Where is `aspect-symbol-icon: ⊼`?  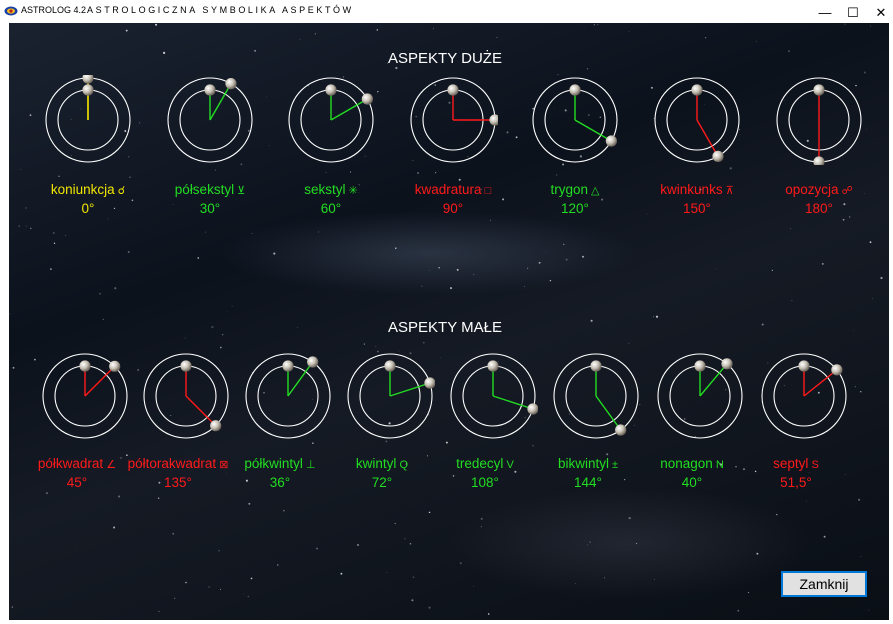
aspect-symbol-icon: ⊼ is located at coordinates (728, 191).